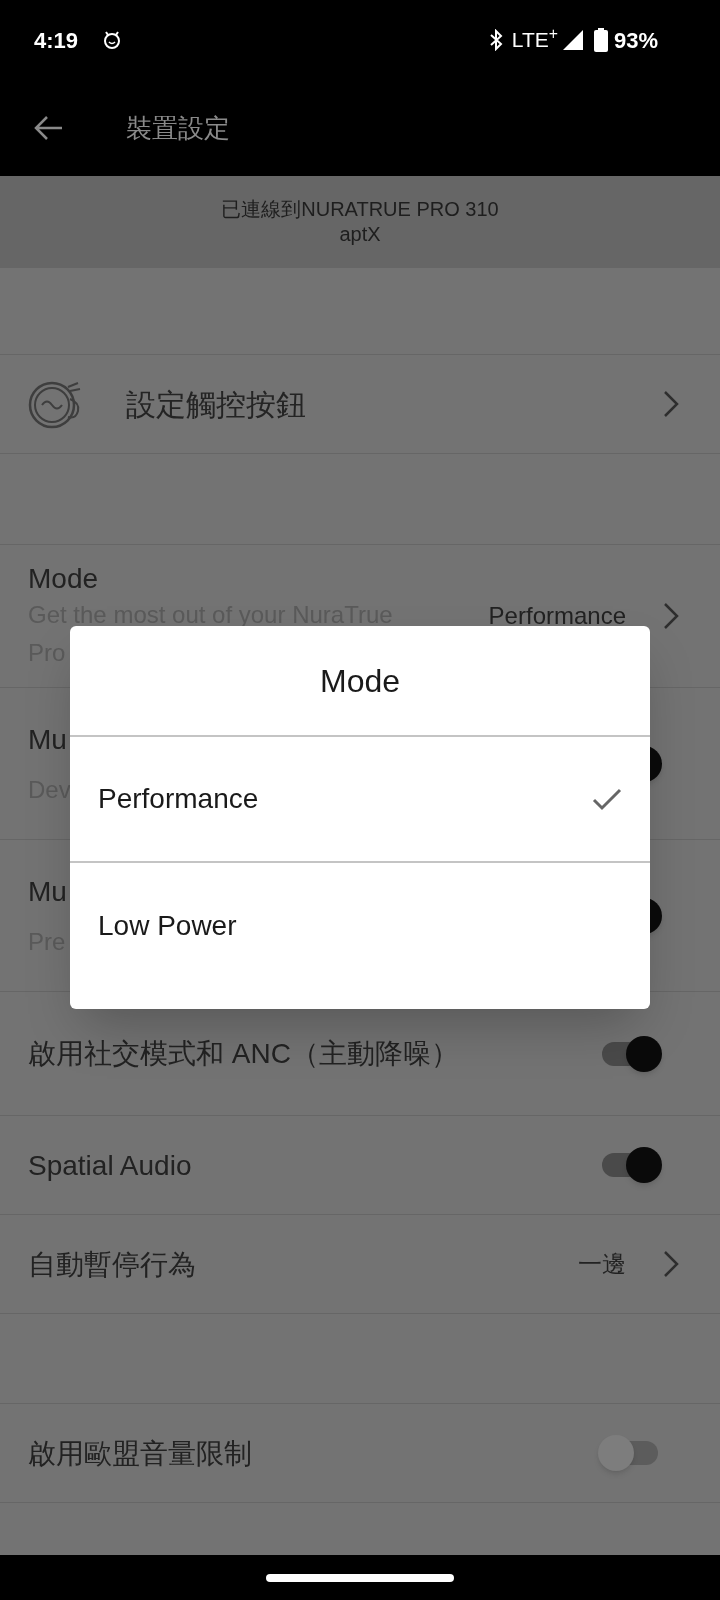  I want to click on home-indicator, so click(360, 1577).